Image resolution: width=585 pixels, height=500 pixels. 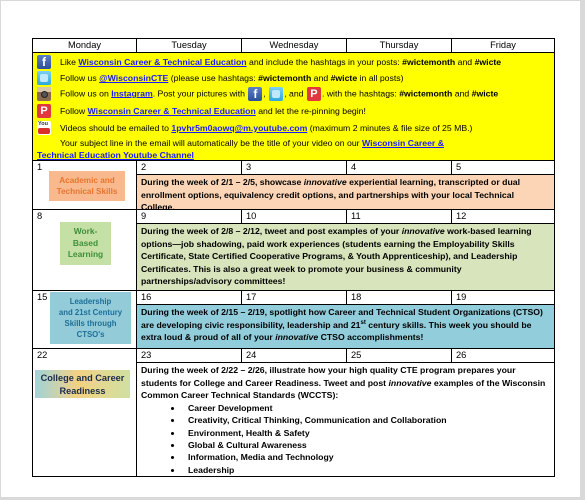 I want to click on header-tuesday: Tuesday, so click(x=189, y=45).